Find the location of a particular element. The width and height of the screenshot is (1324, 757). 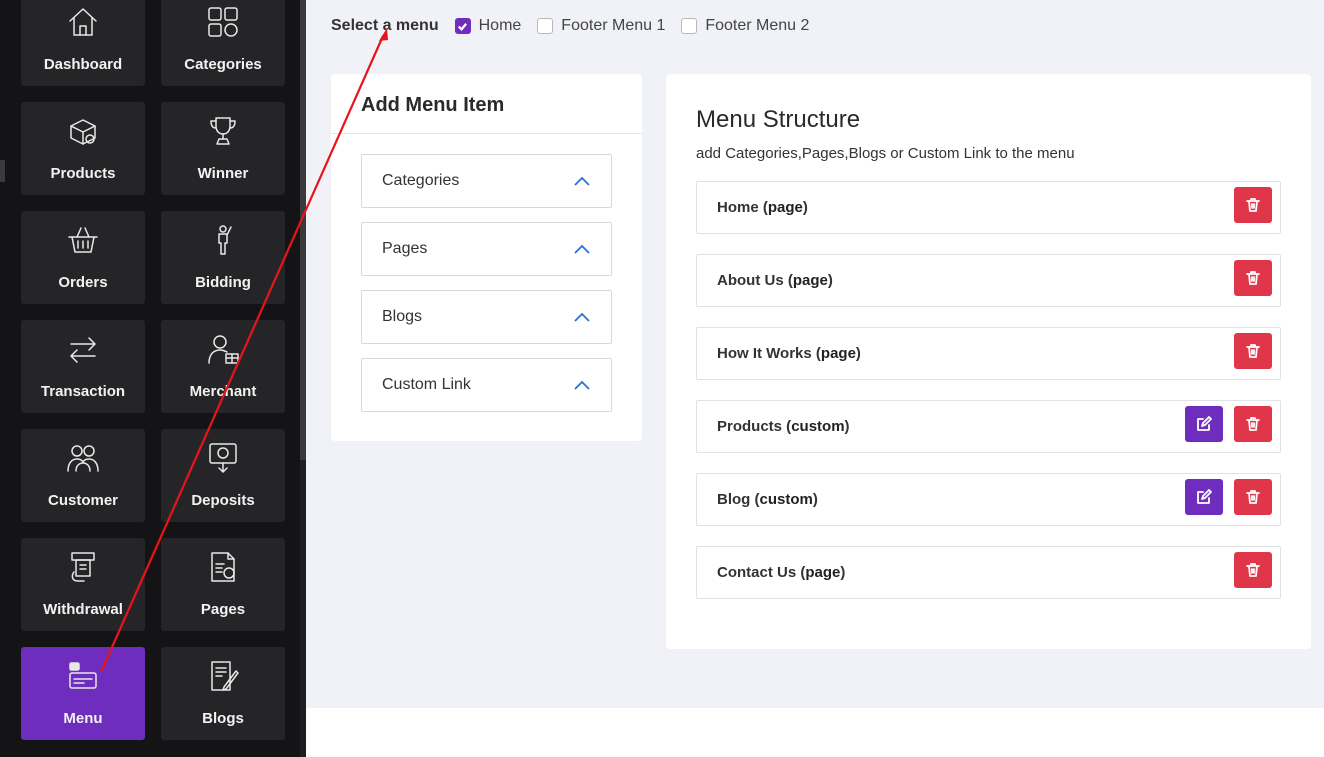

merchant-icon is located at coordinates (223, 349).